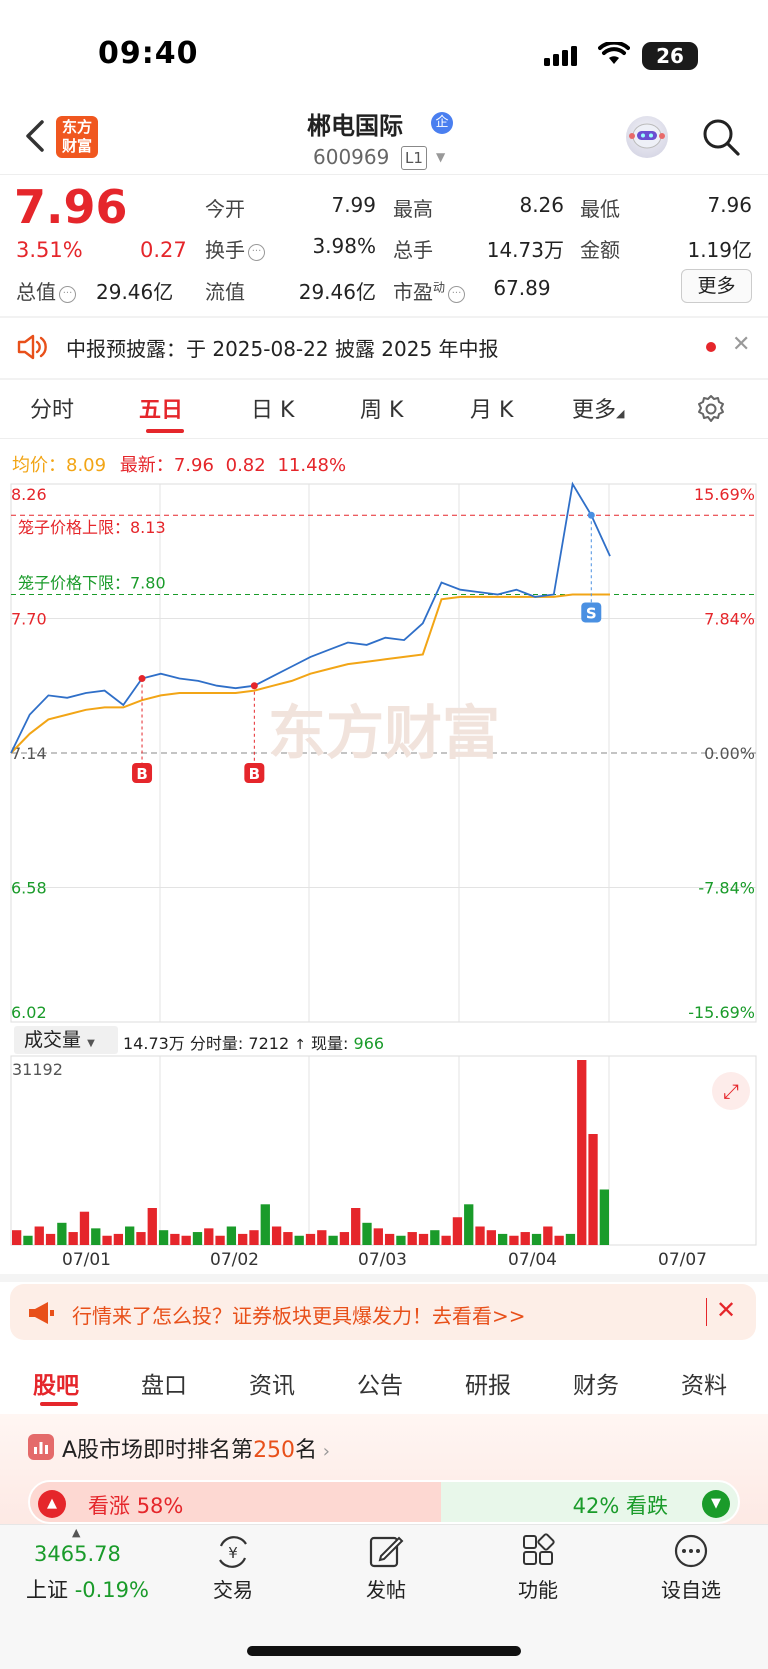  I want to click on stock-name: 郴电国际, so click(355, 123).